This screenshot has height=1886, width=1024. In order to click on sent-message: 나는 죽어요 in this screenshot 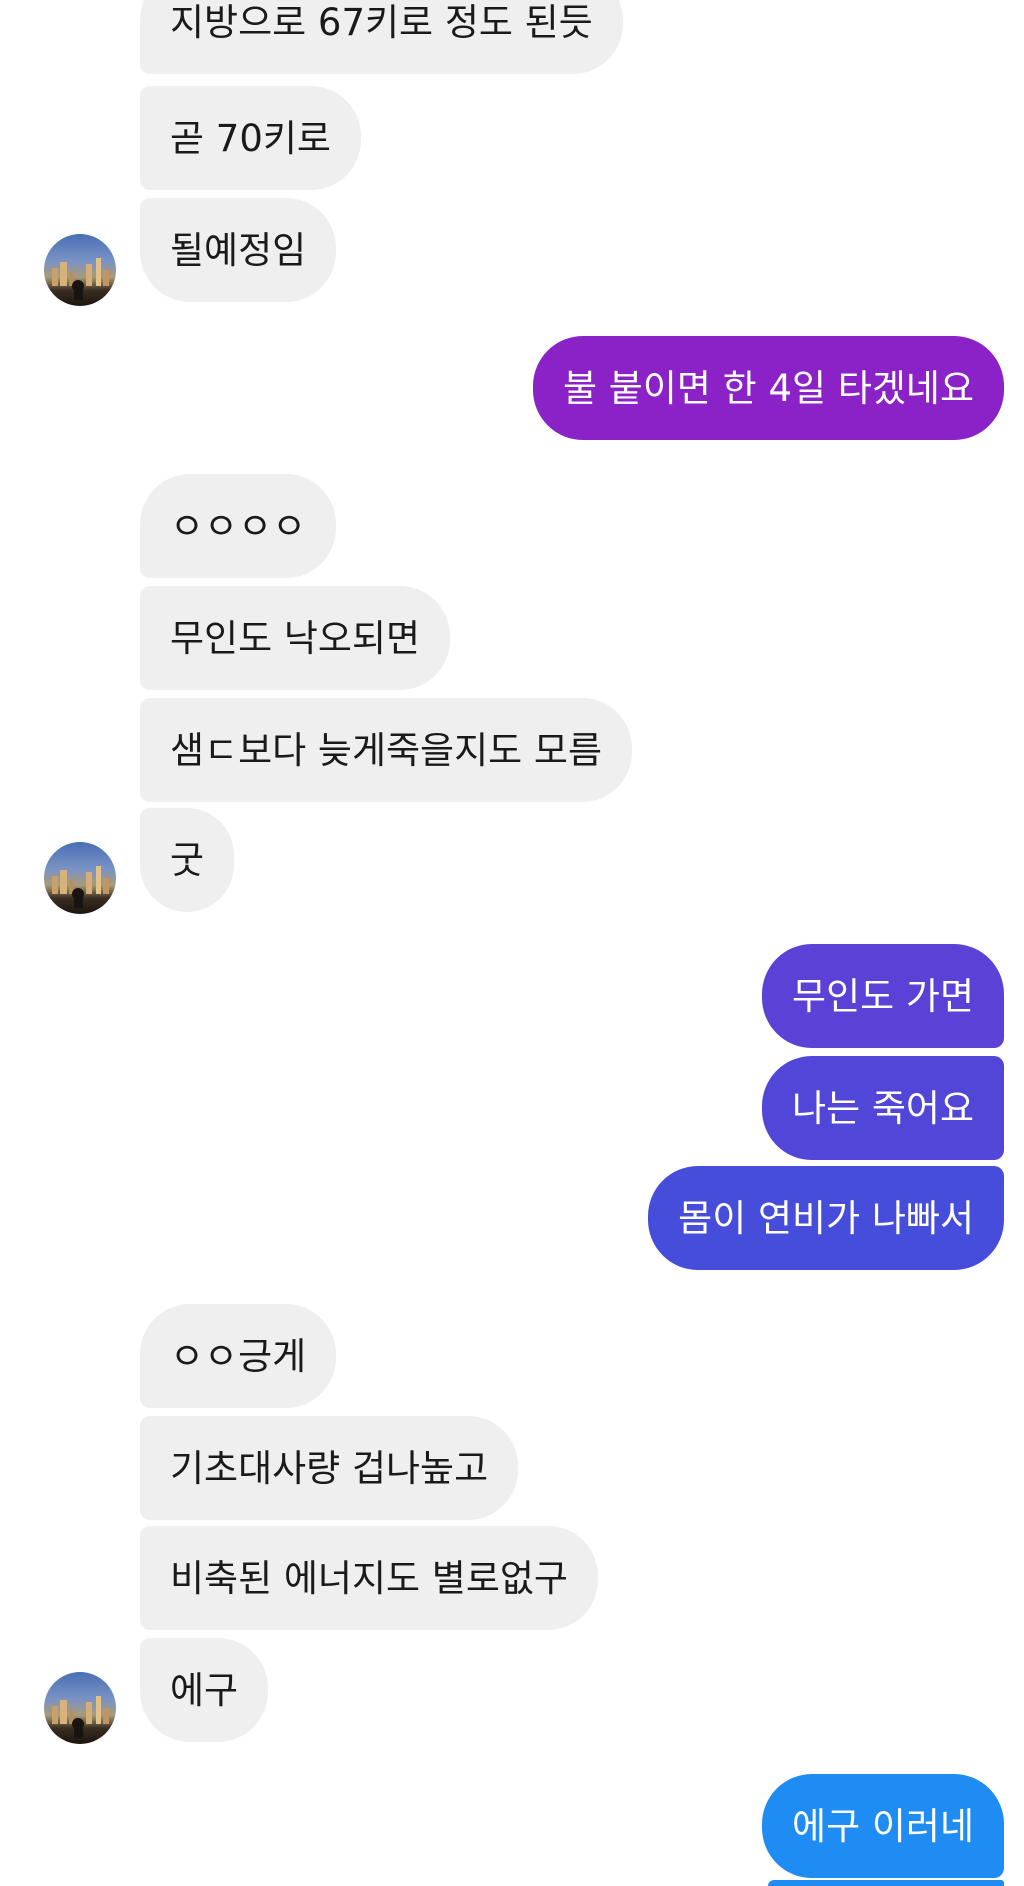, I will do `click(883, 1108)`.